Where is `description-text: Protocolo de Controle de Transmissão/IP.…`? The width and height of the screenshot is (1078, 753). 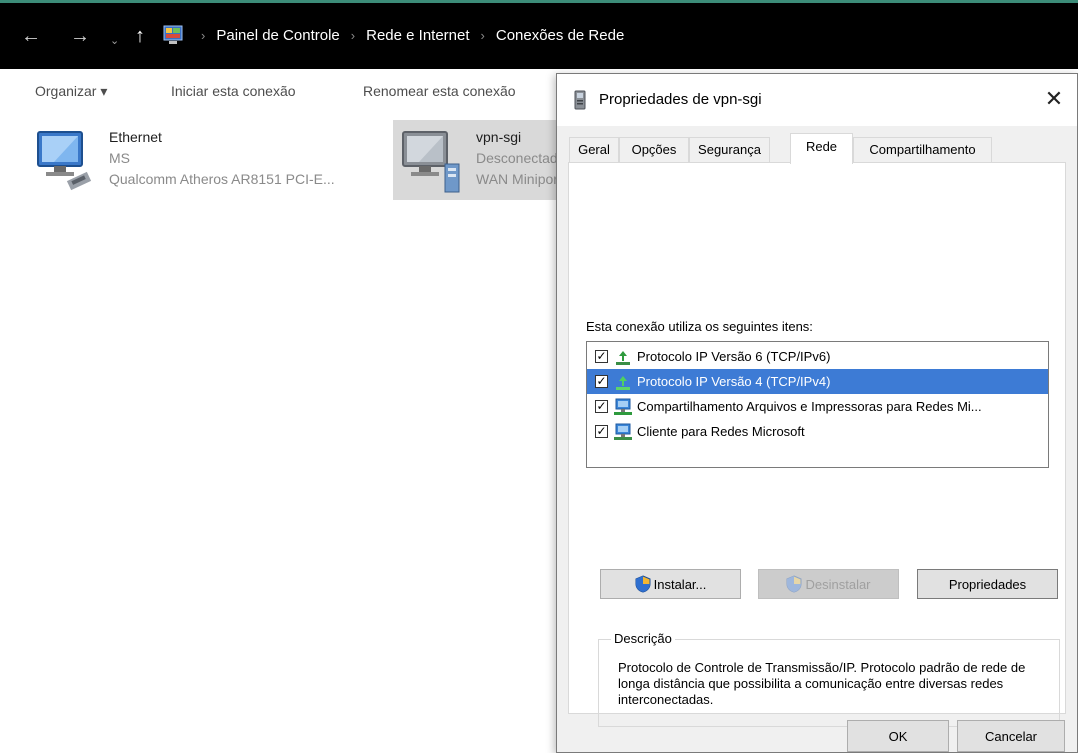 description-text: Protocolo de Controle de Transmissão/IP.… is located at coordinates (822, 683).